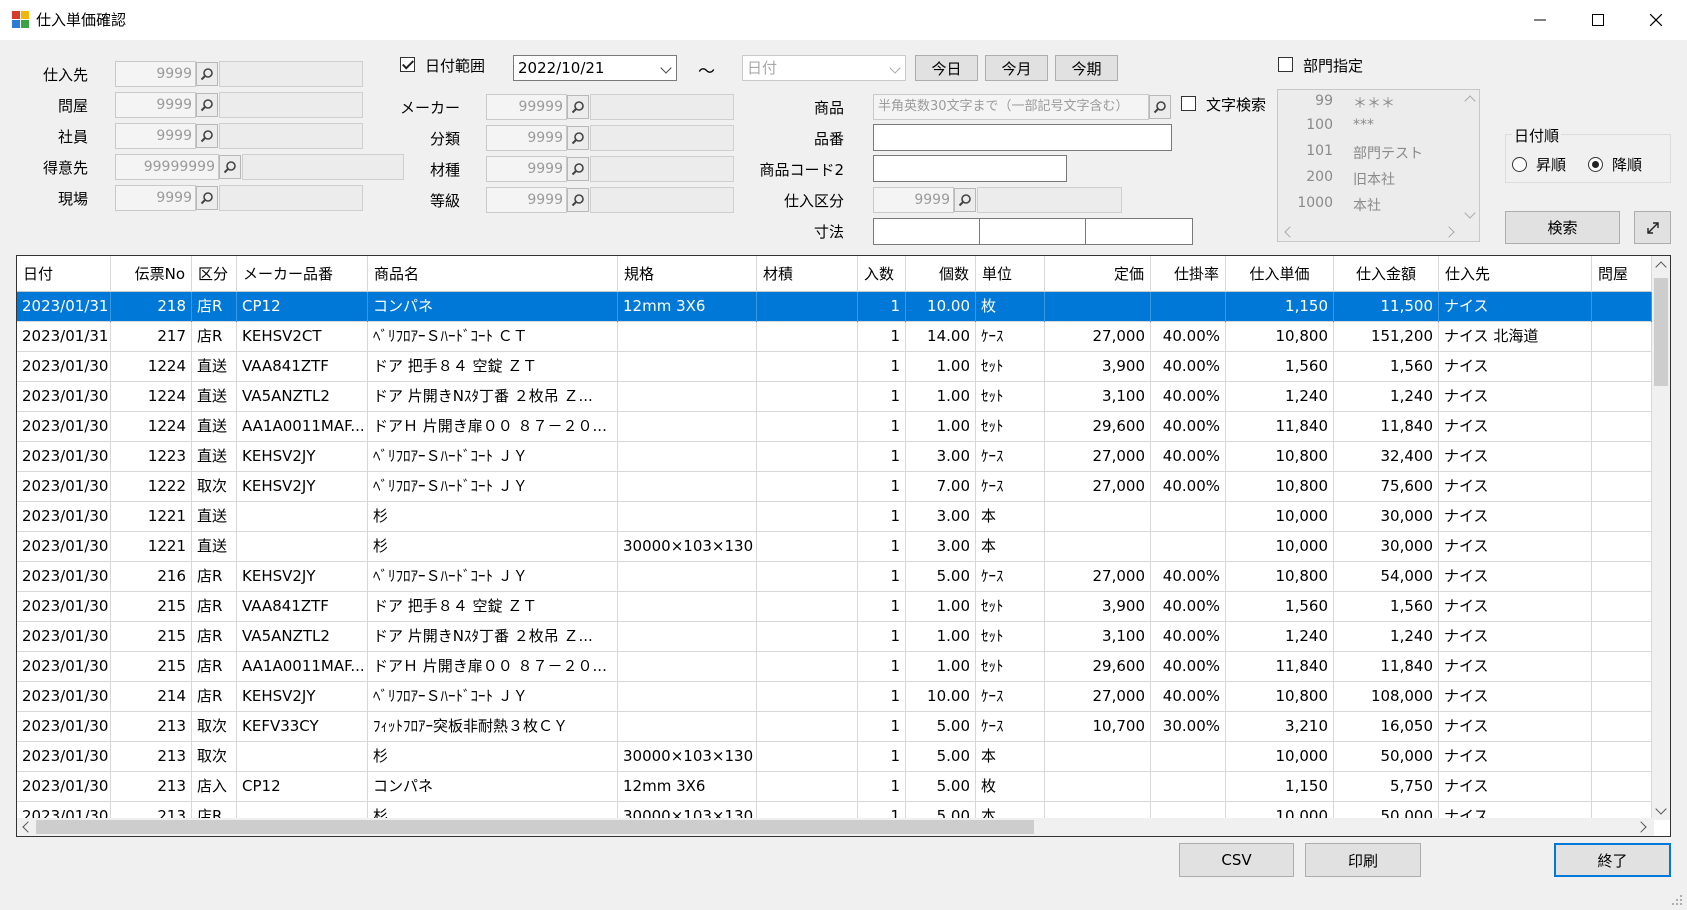 This screenshot has height=910, width=1687. I want to click on column-header-maker-part-no: メーカー品番, so click(302, 274).